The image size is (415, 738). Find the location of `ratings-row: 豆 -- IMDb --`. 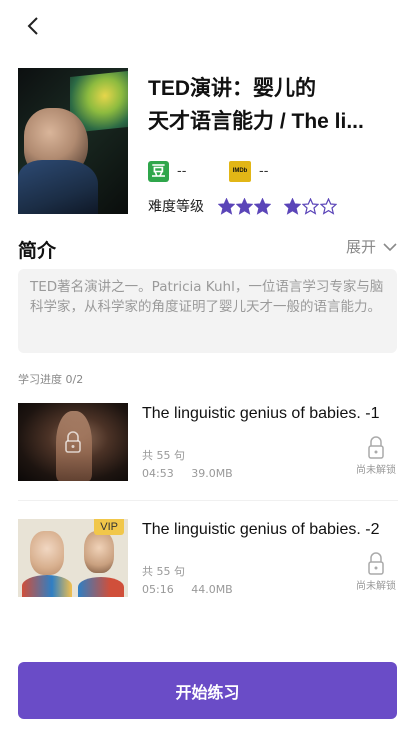

ratings-row: 豆 -- IMDb -- is located at coordinates (229, 171).